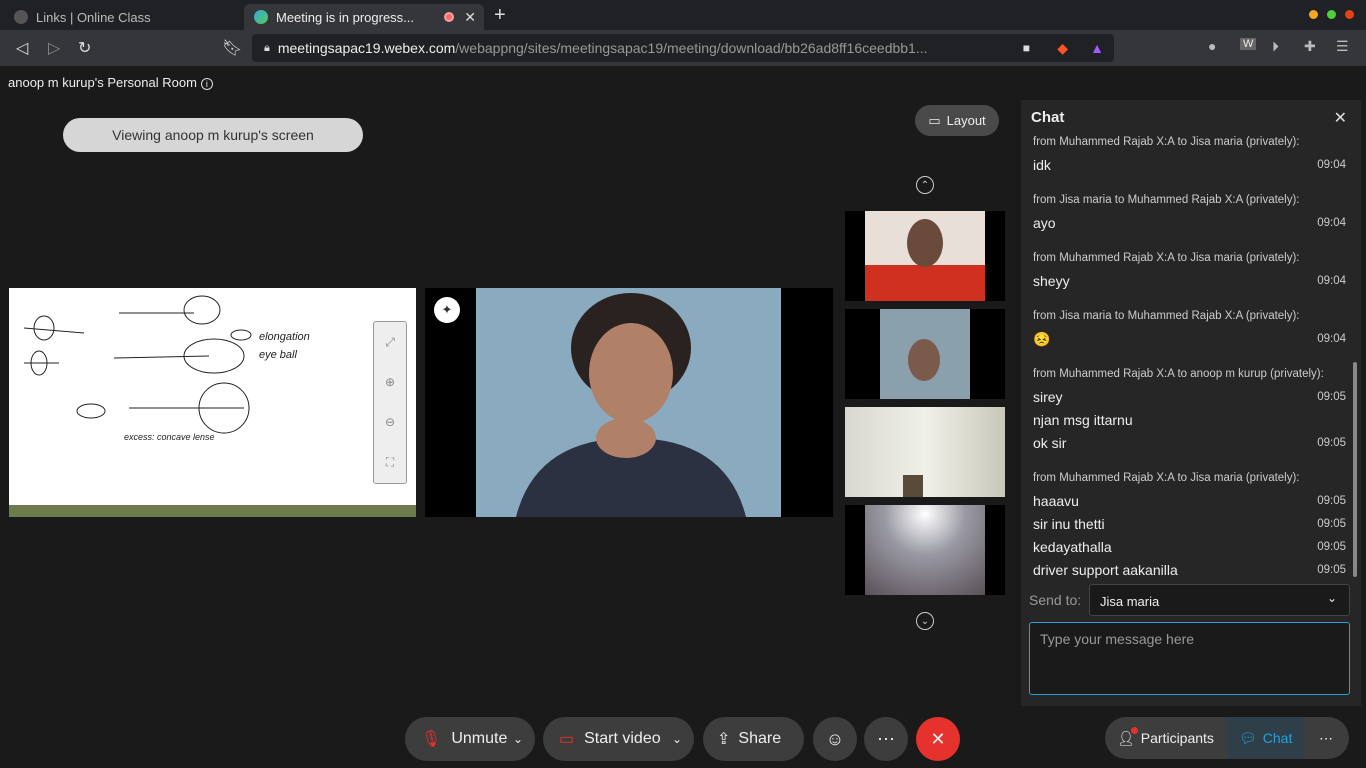  Describe the element at coordinates (1097, 48) in the screenshot. I see `rewards-icon: ▲` at that location.